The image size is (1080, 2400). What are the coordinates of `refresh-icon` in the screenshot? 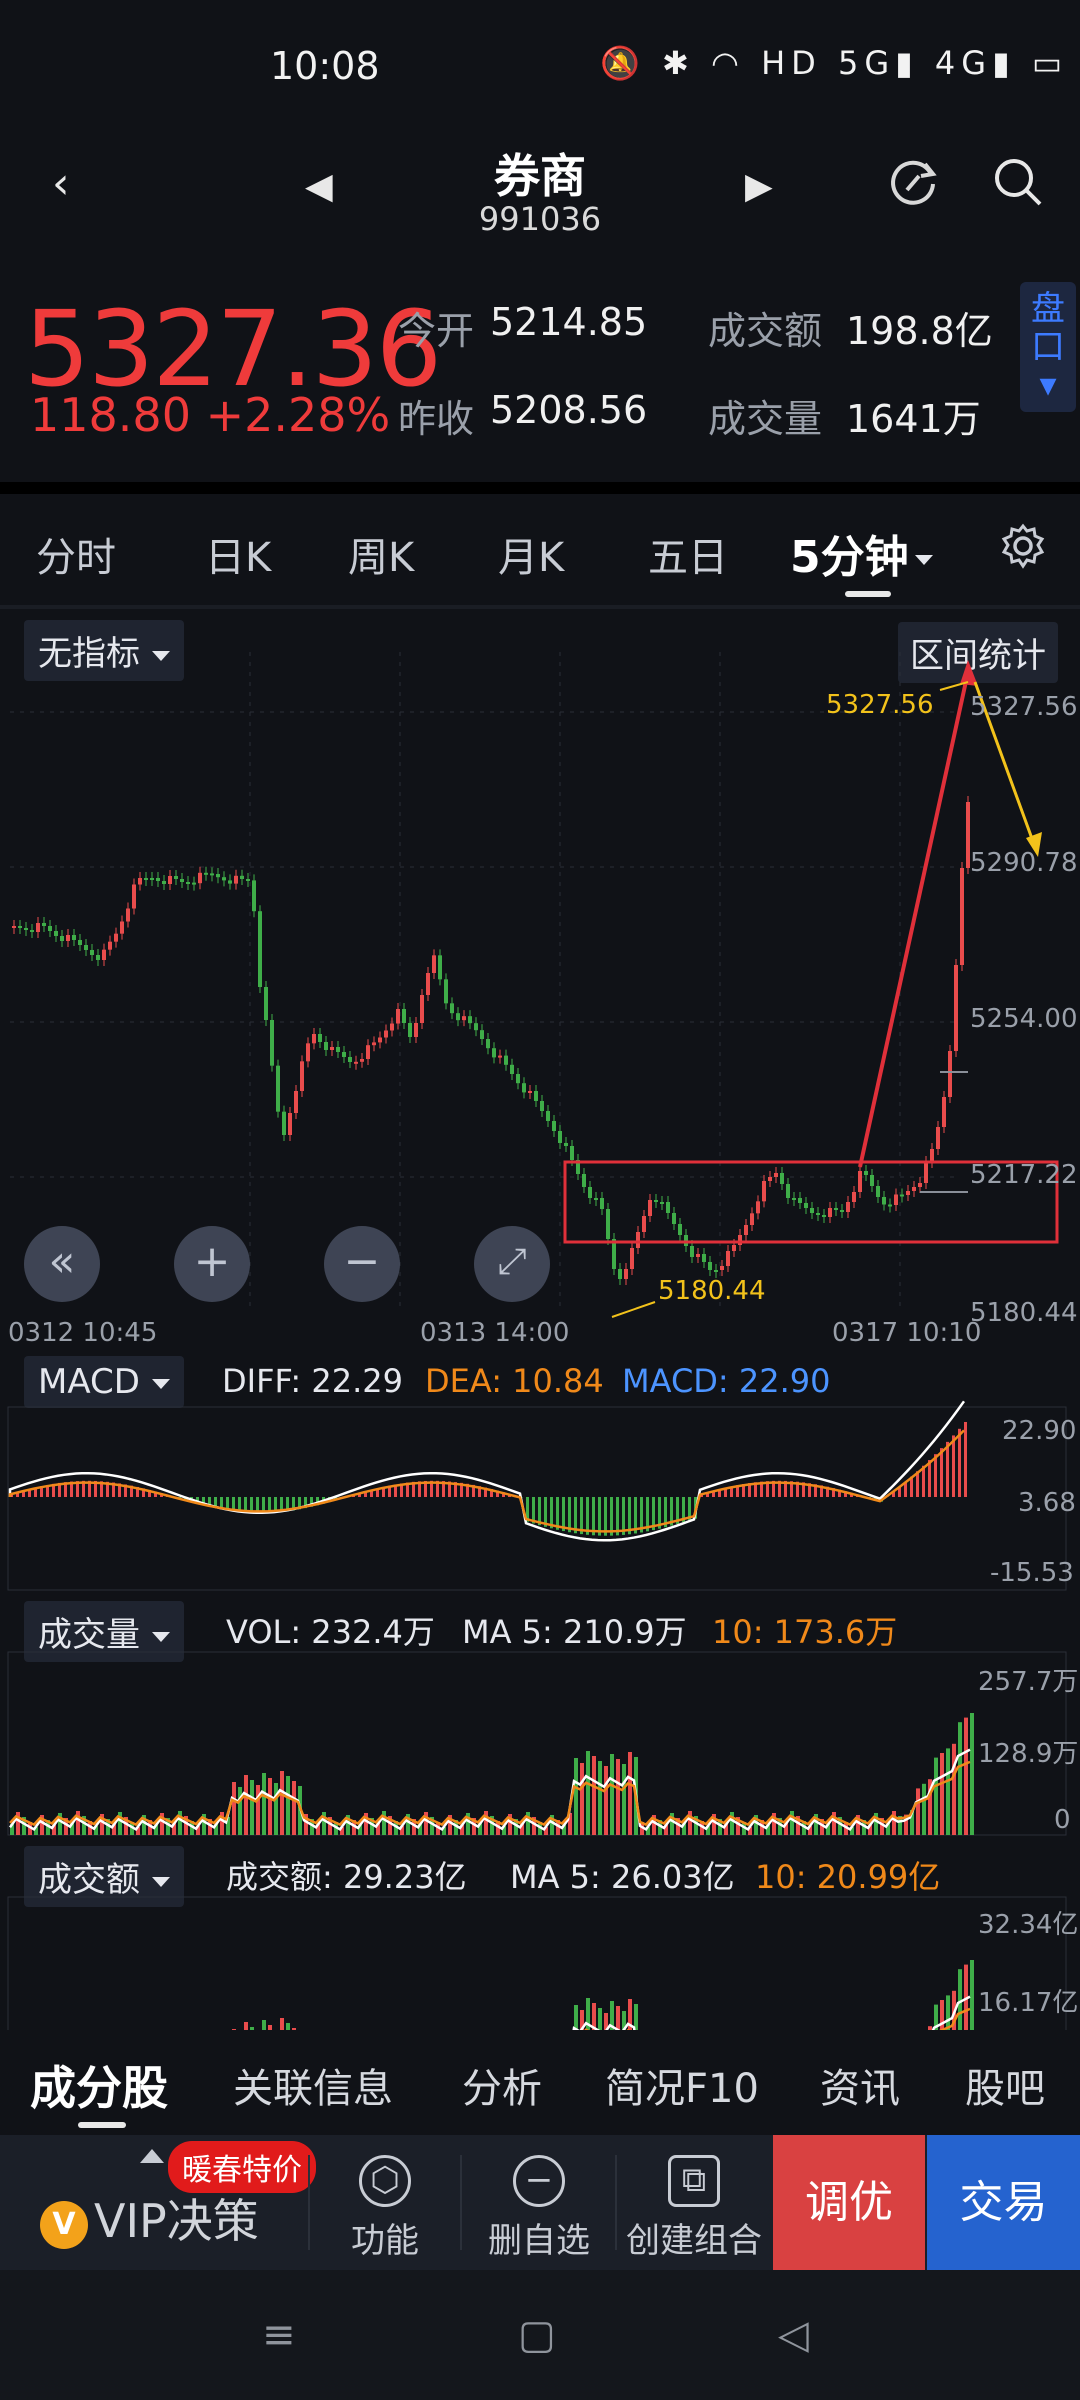 It's located at (913, 187).